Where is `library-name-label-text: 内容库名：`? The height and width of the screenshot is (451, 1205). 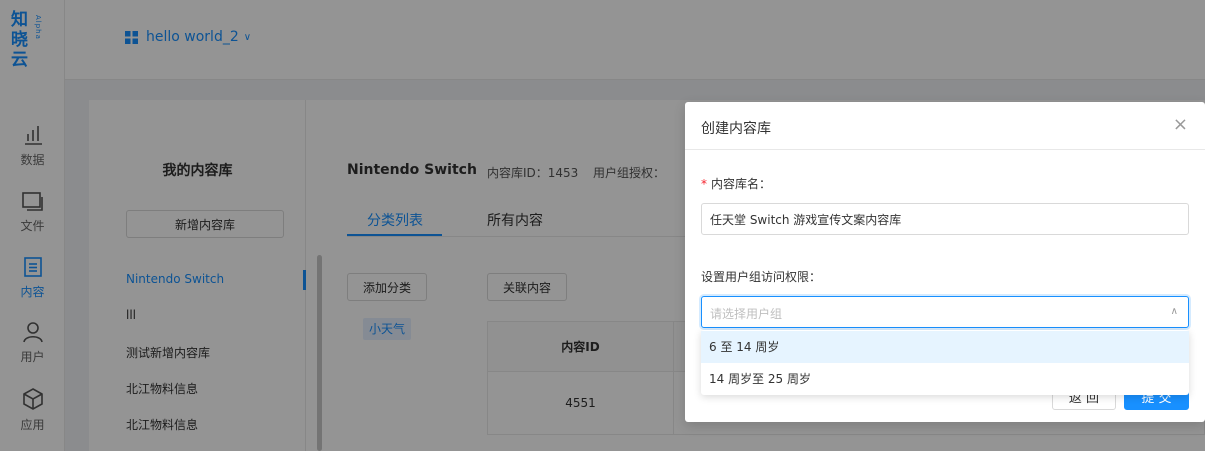
library-name-label-text: 内容库名： is located at coordinates (741, 184).